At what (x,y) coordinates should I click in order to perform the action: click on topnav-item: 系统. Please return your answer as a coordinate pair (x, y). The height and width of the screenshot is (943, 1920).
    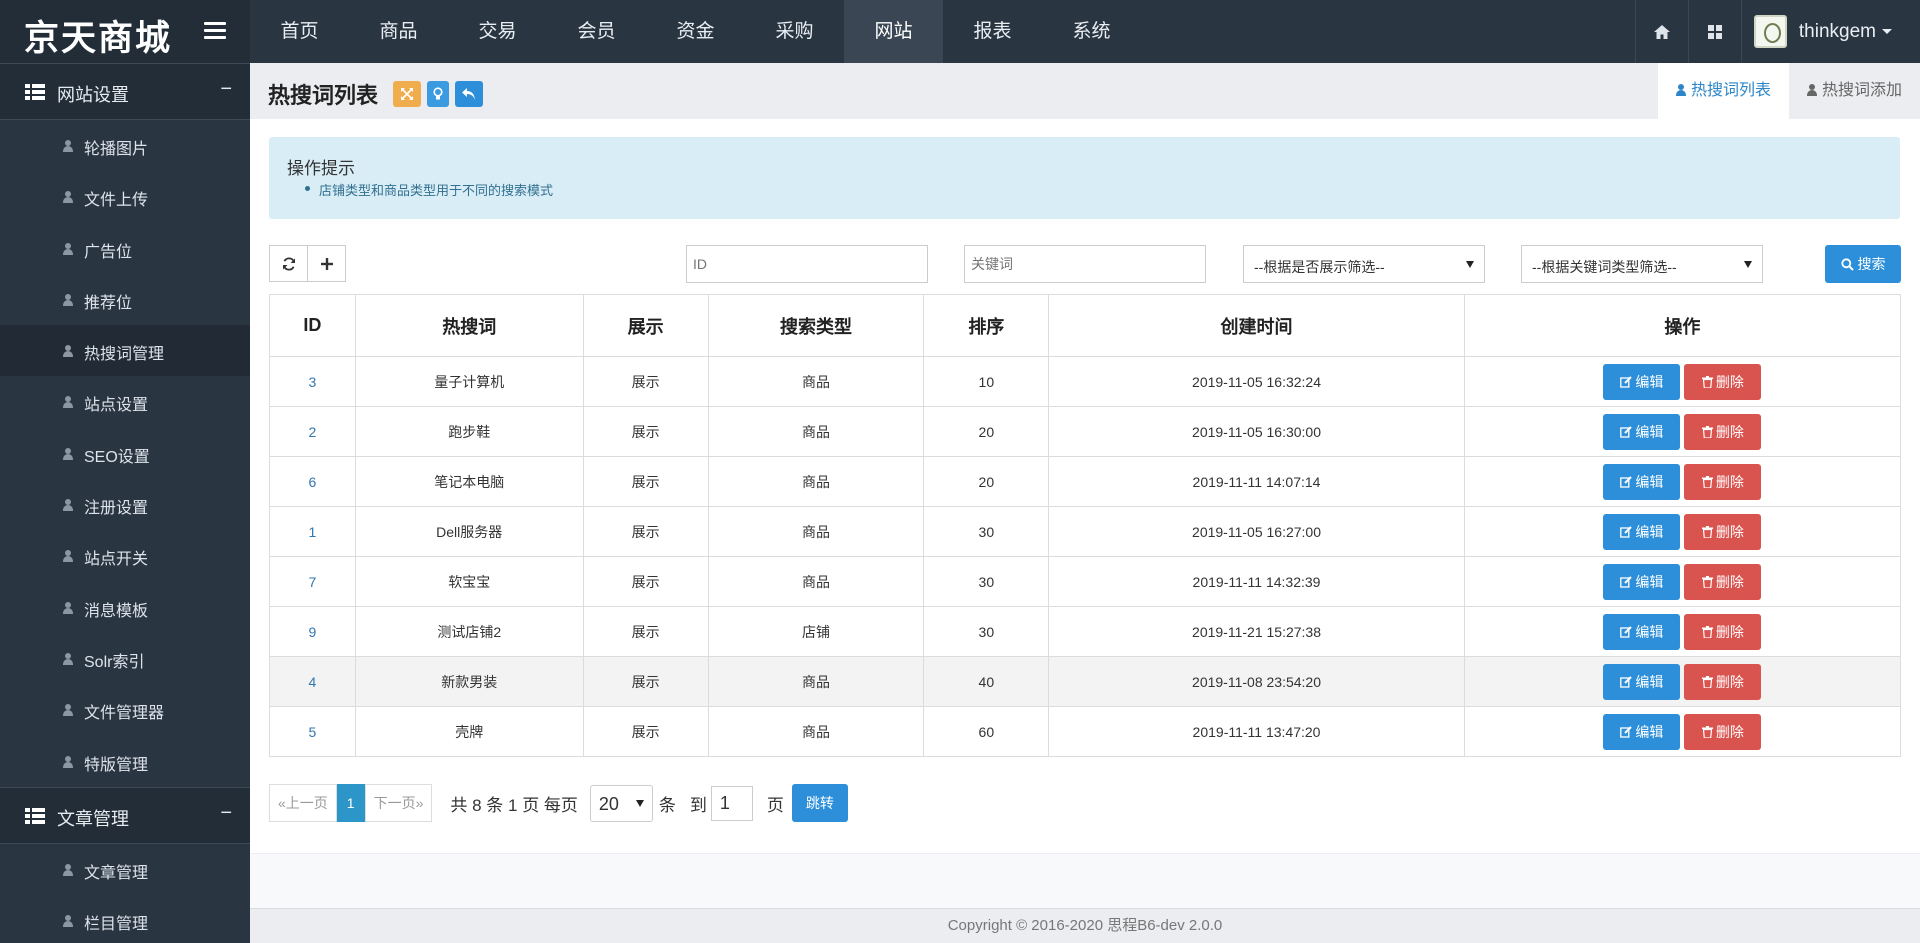
    Looking at the image, I should click on (1091, 31).